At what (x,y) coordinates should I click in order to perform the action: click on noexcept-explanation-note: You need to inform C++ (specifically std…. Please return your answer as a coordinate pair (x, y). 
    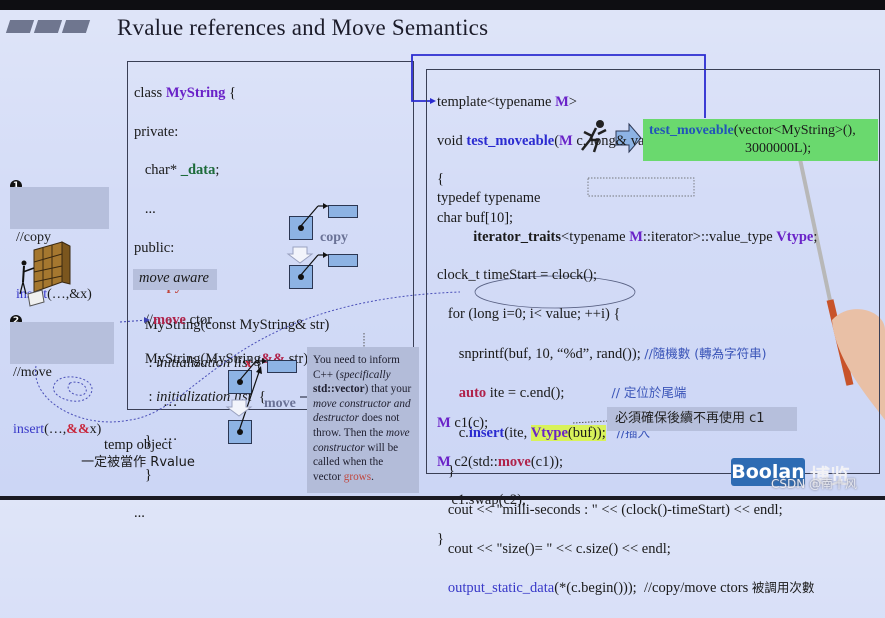
    Looking at the image, I should click on (363, 420).